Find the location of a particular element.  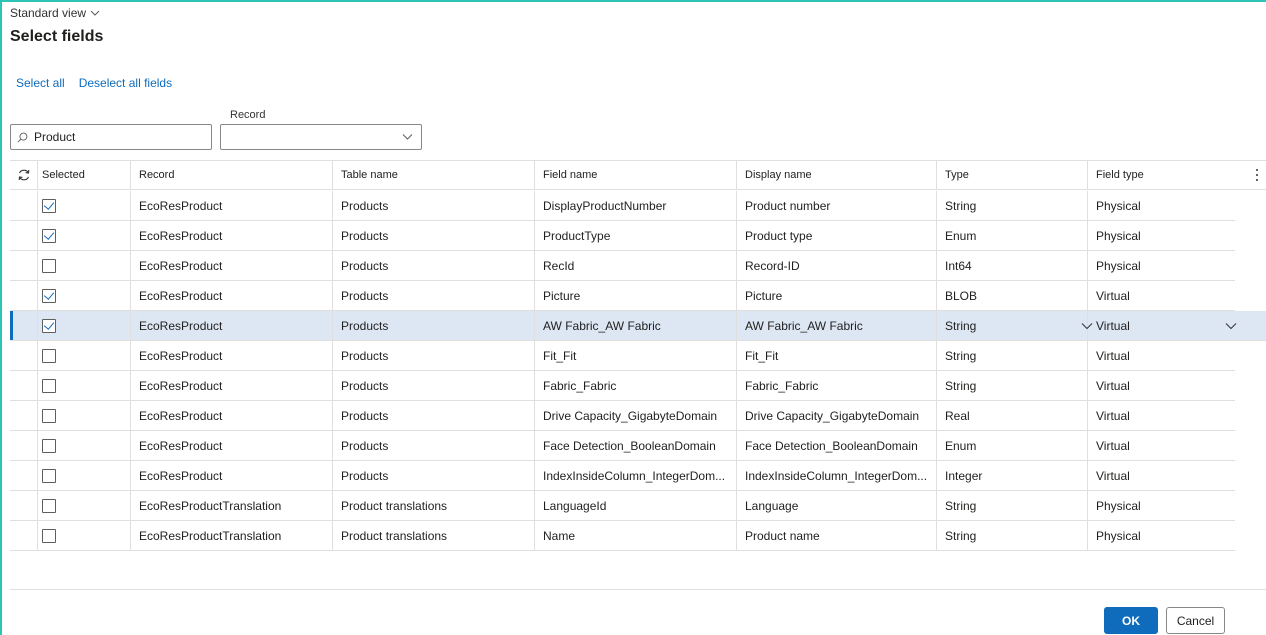

refresh-icon is located at coordinates (24, 175).